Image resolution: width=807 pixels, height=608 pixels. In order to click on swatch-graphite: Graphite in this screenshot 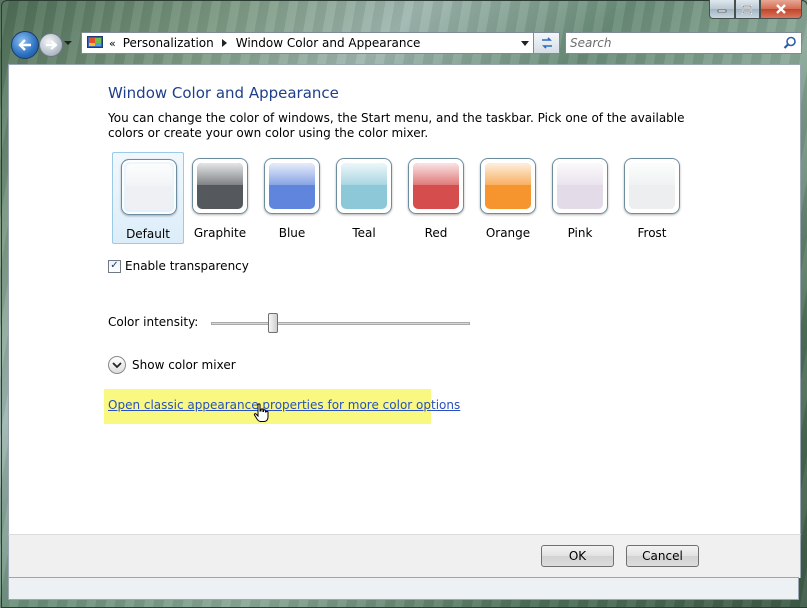, I will do `click(220, 198)`.